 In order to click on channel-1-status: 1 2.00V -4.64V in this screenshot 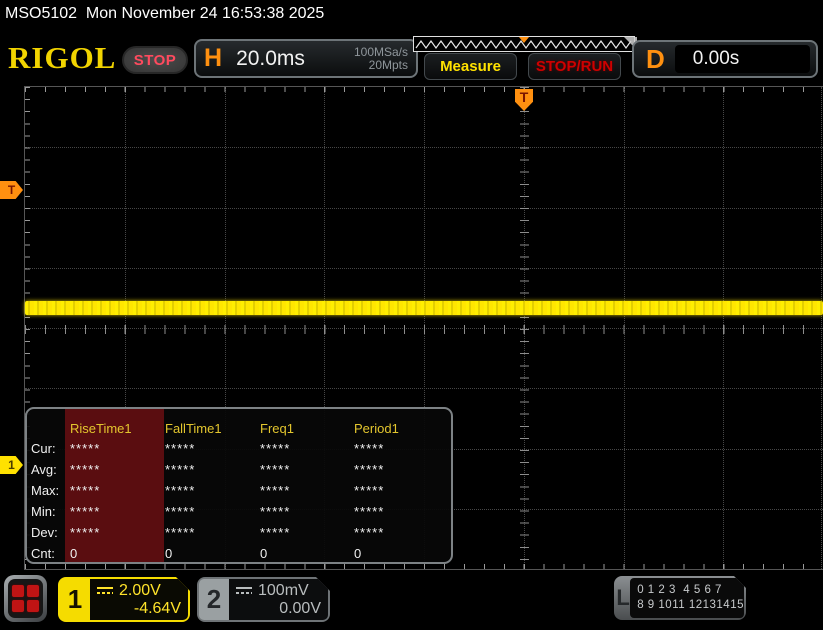, I will do `click(124, 599)`.